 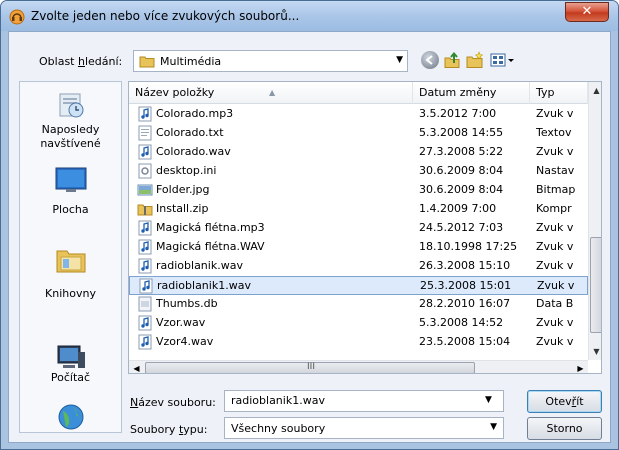 I want to click on file-date: 23.5.2008 15:04, so click(x=465, y=341).